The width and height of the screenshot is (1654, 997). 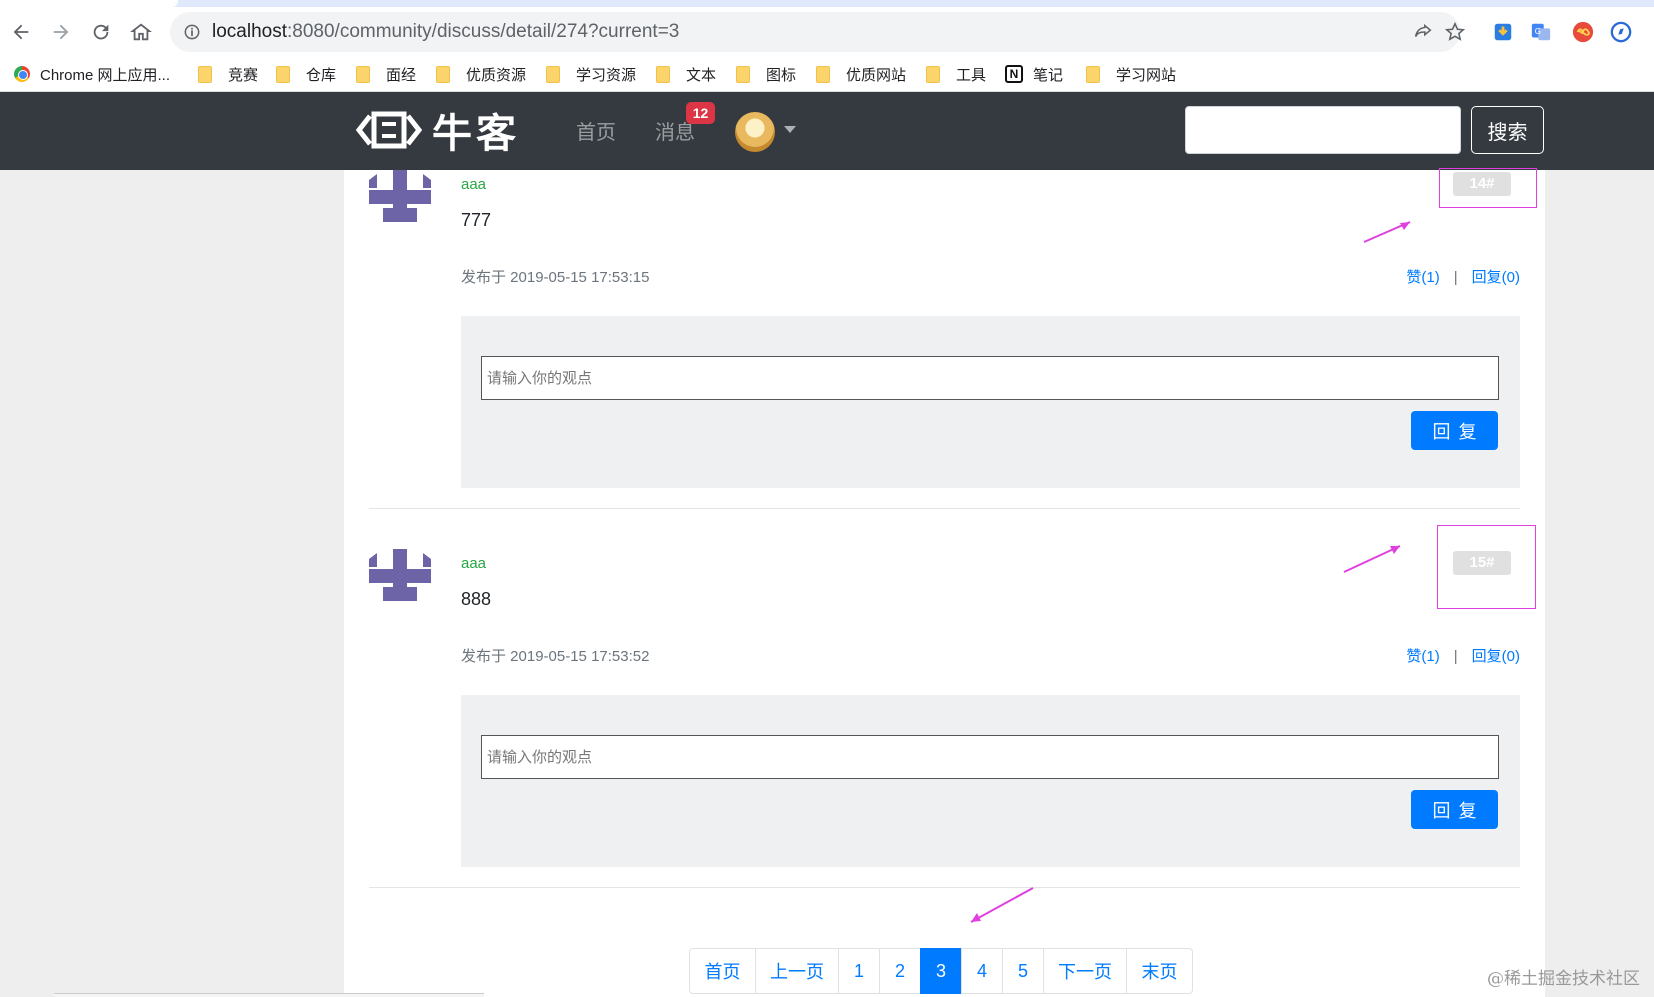 What do you see at coordinates (306, 74) in the screenshot?
I see `bookmark-folder: 仓库` at bounding box center [306, 74].